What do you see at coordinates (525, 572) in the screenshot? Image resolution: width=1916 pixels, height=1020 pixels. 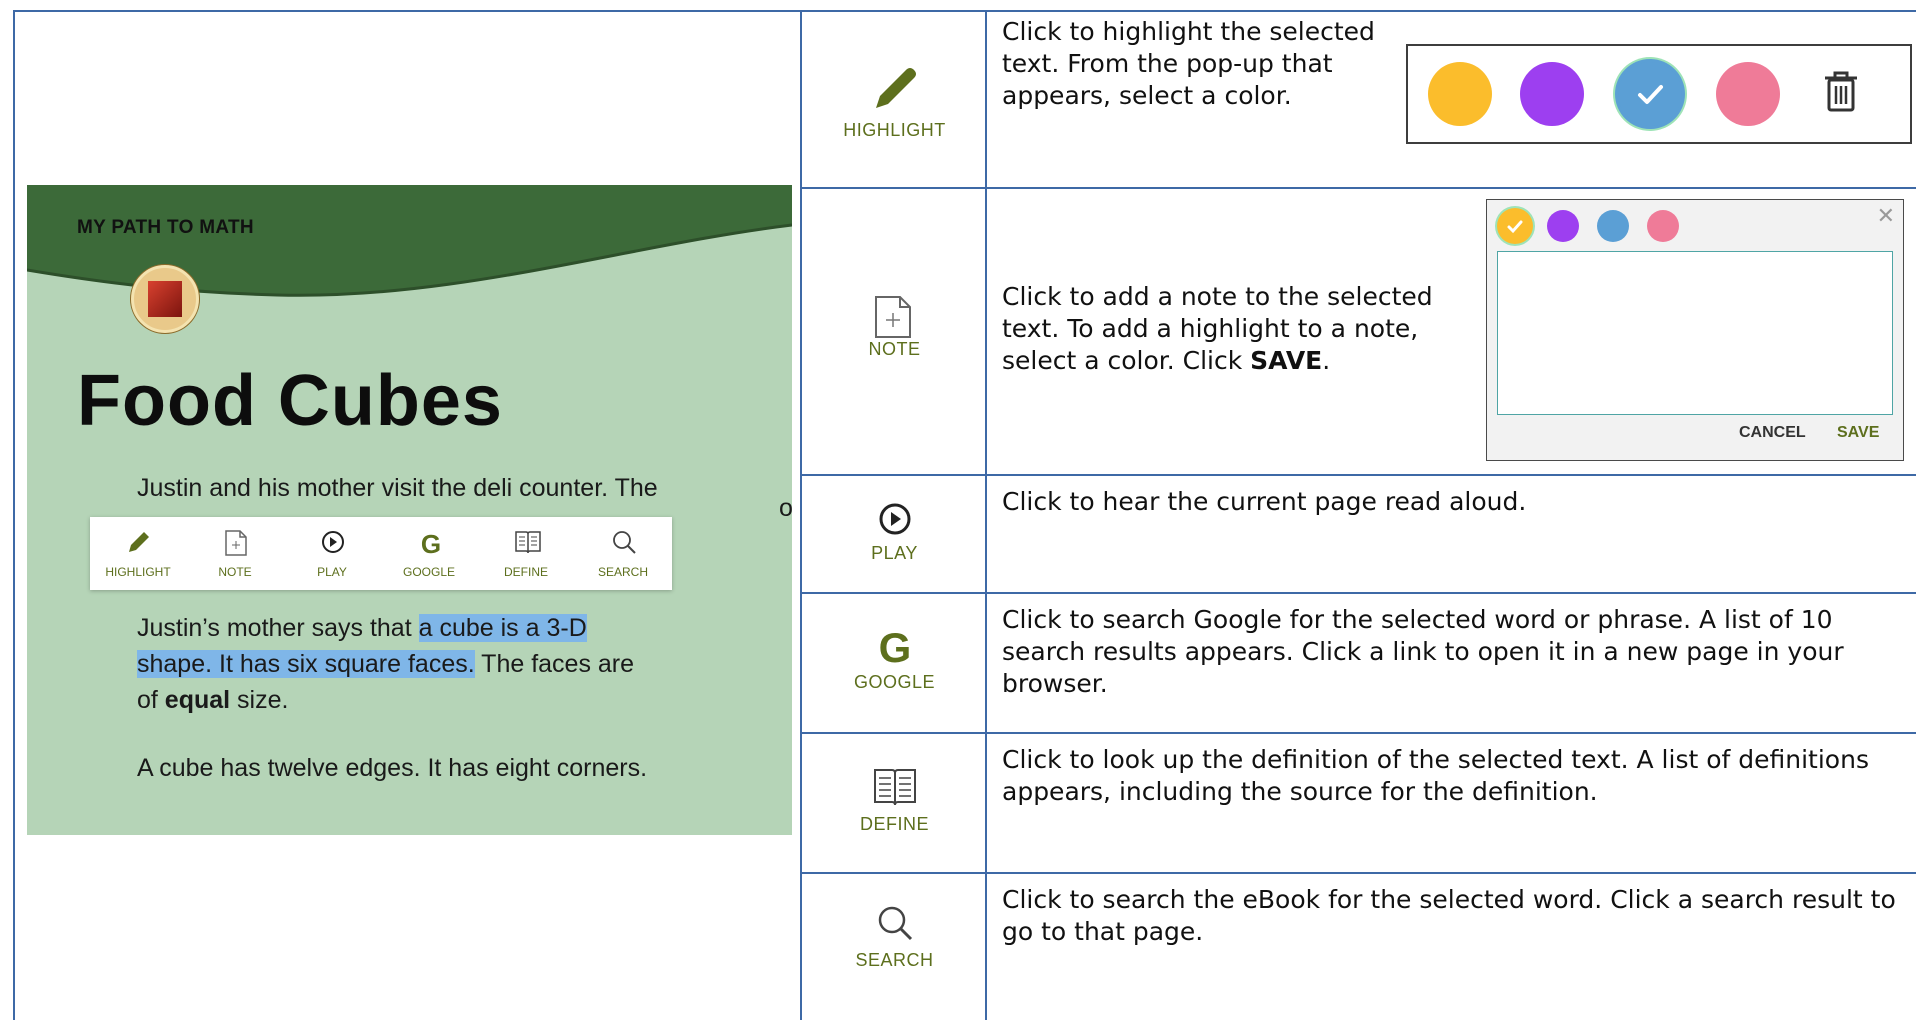 I see `toolbar-label: DEFINE` at bounding box center [525, 572].